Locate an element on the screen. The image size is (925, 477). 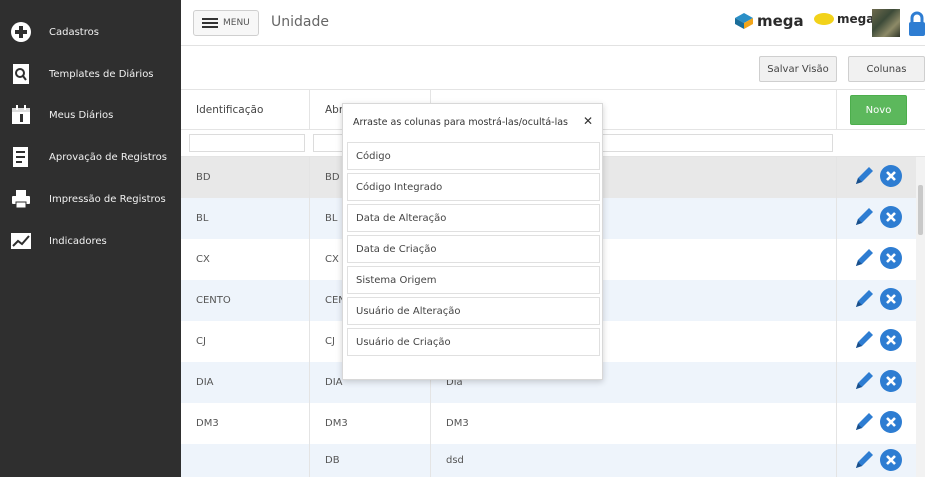
column-option-codigo-integrado: Código Integrado is located at coordinates (473, 187).